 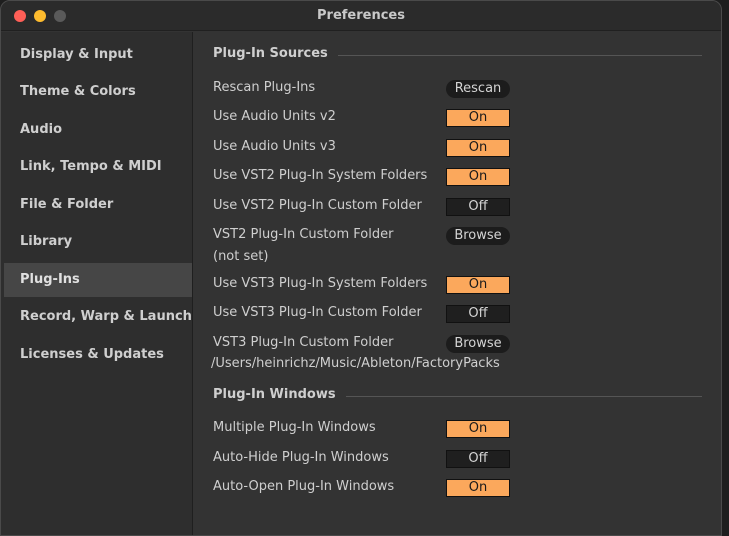 I want to click on auto-hide-toggle: Off, so click(x=478, y=459).